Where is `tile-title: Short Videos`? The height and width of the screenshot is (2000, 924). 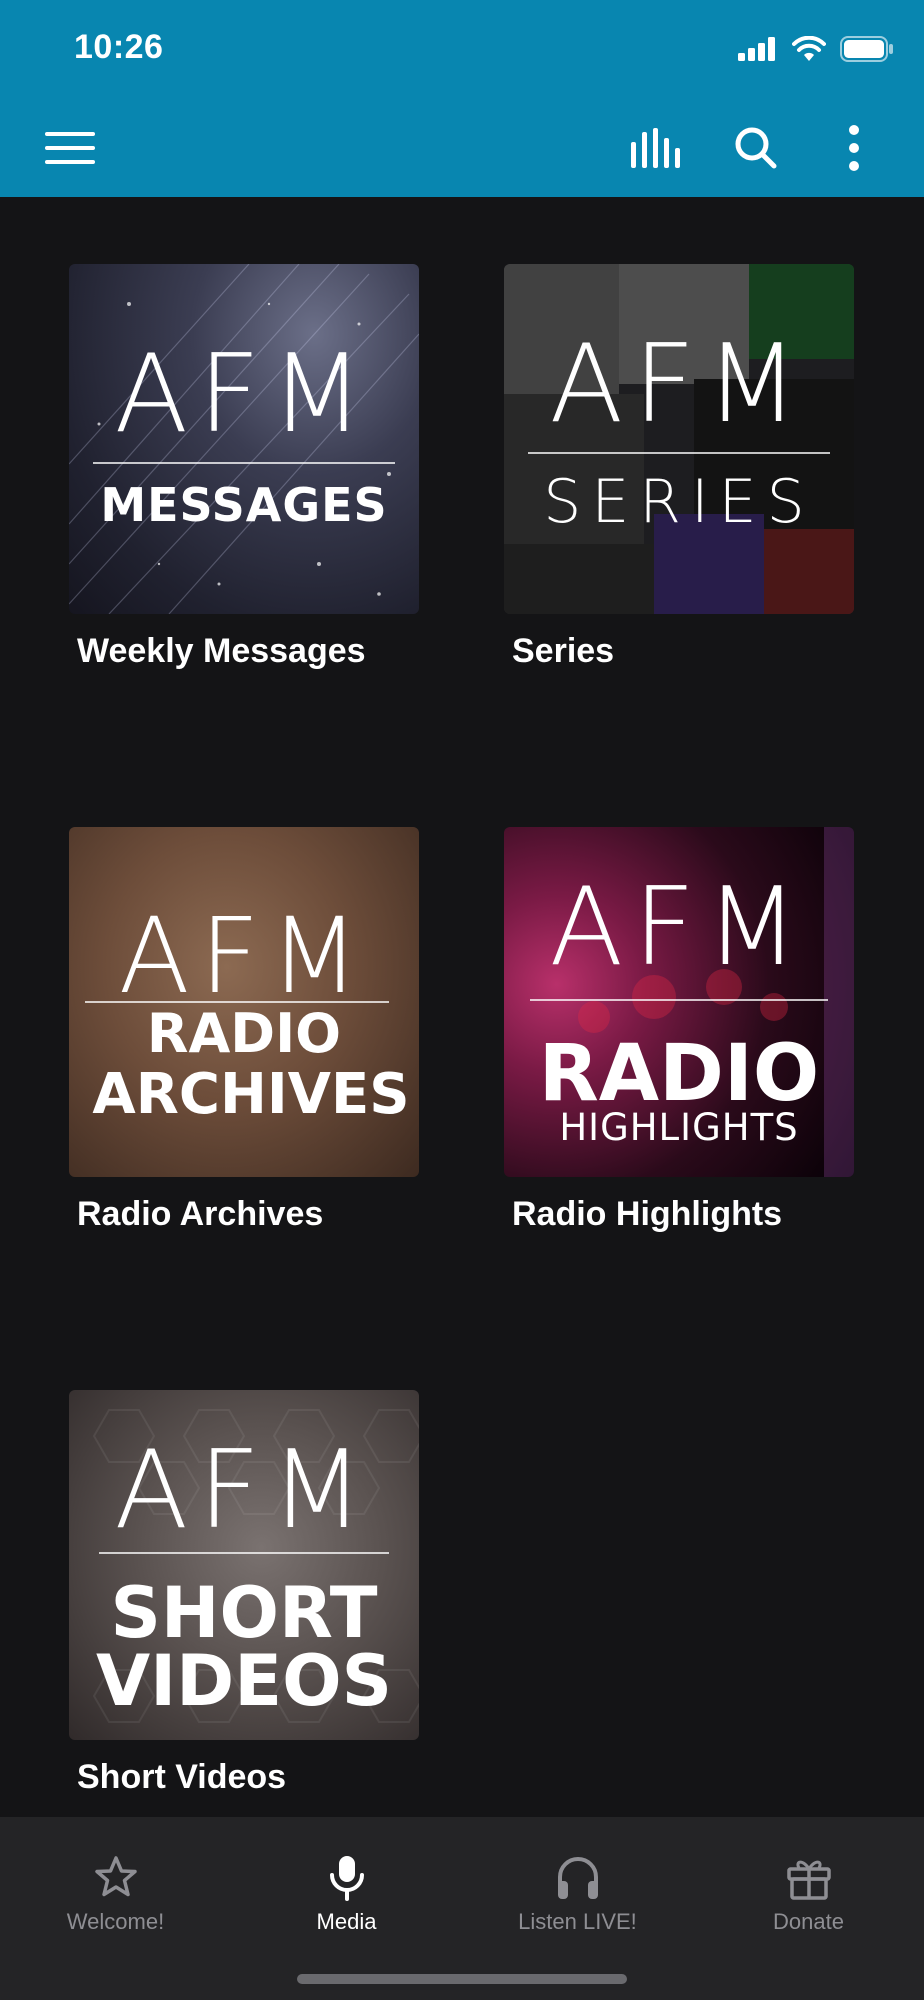
tile-title: Short Videos is located at coordinates (182, 1777).